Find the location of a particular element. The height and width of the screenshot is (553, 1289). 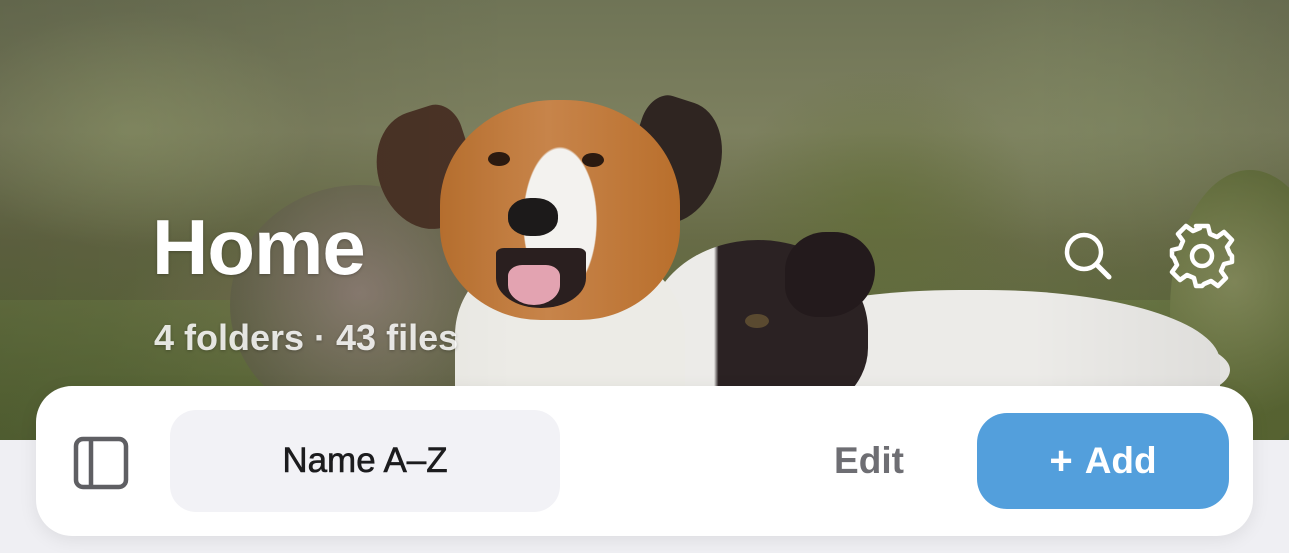

gear-icon is located at coordinates (1202, 256).